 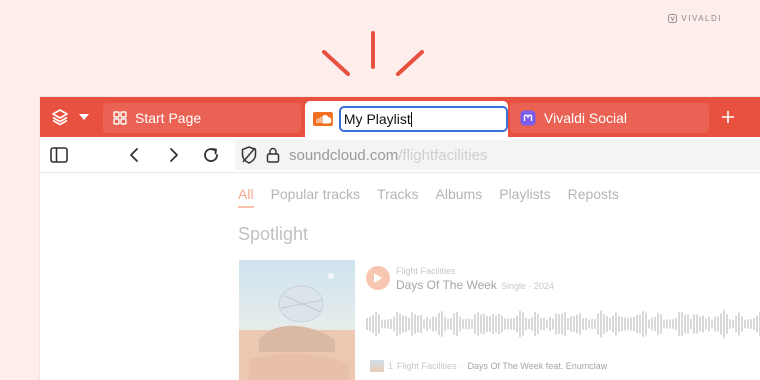 I want to click on comment-track: Days Of The Week feat. Enumclaw, so click(x=538, y=366).